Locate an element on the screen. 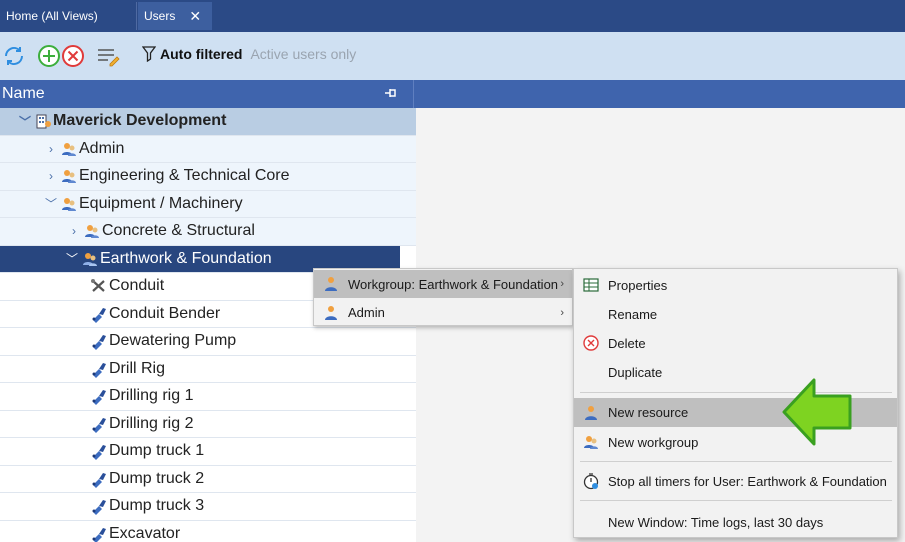  tree-node-label: Conduit Bender is located at coordinates (165, 313).